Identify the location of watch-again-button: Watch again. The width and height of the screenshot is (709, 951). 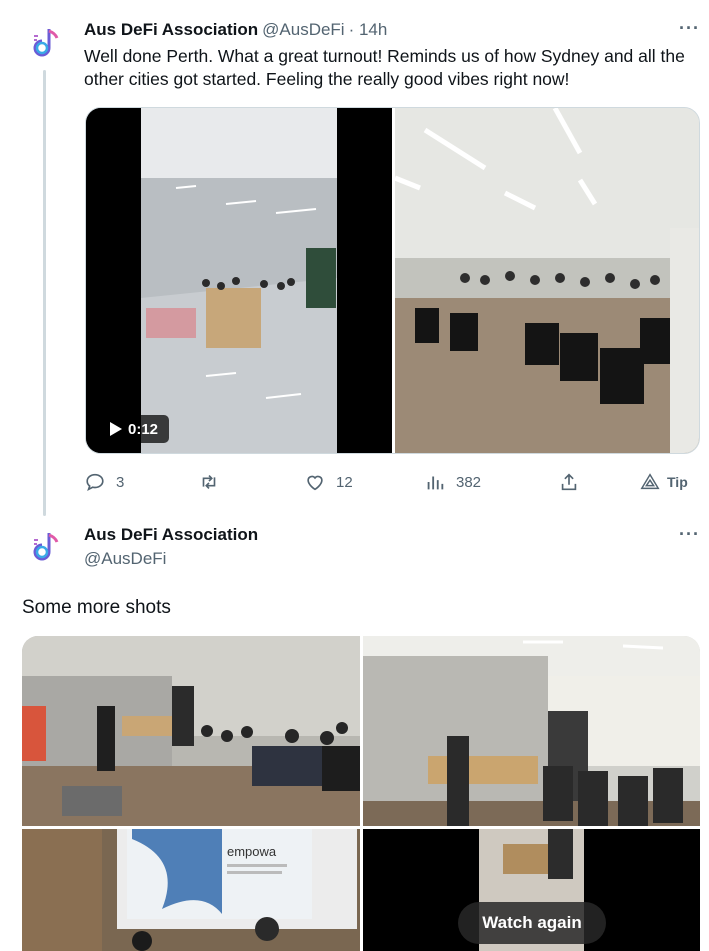
(532, 923).